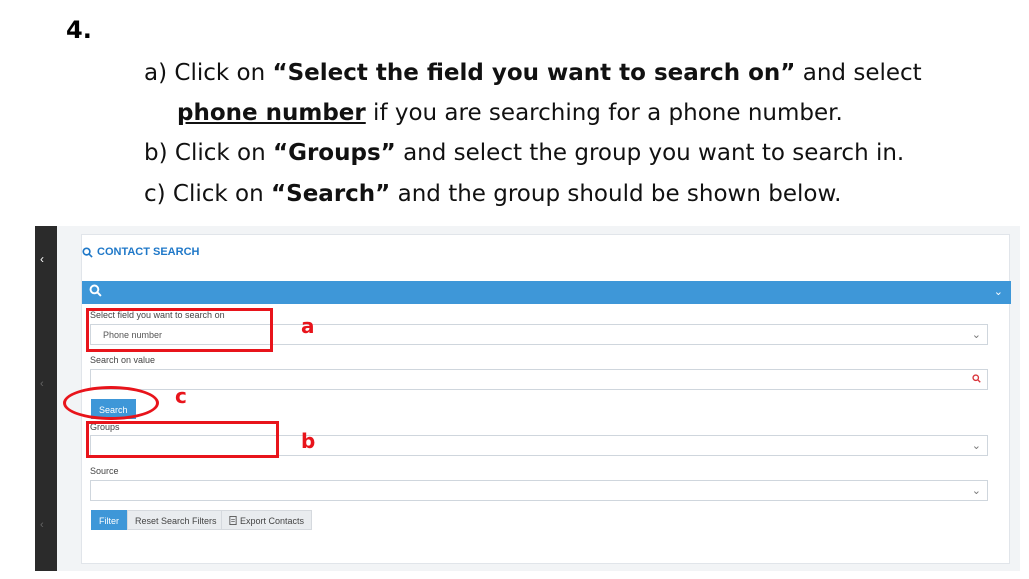  I want to click on export-contacts-label: Export Contacts, so click(272, 521).